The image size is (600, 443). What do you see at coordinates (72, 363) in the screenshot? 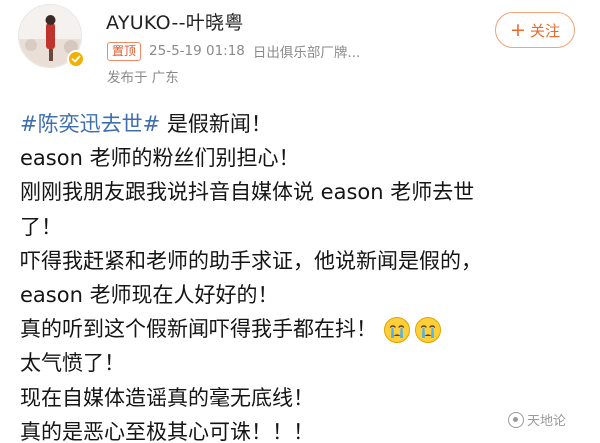
I see `post-line: 太气愤了！` at bounding box center [72, 363].